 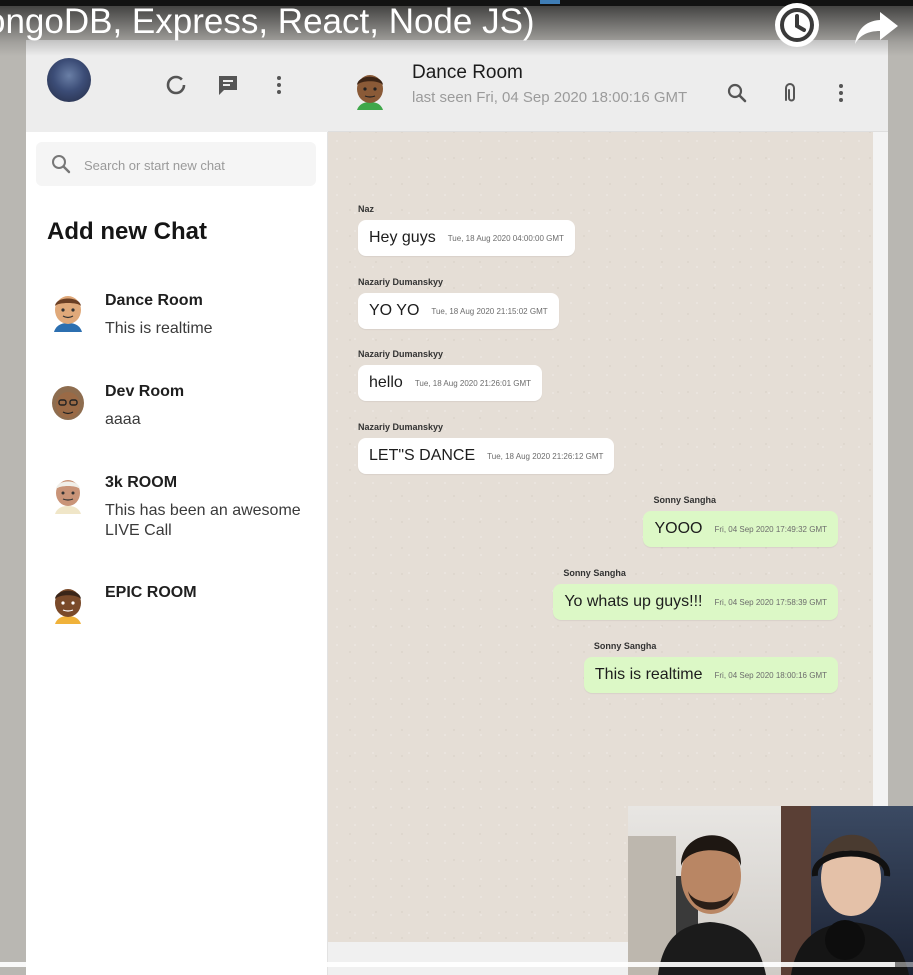 I want to click on webcam-feed-guest, so click(x=847, y=890).